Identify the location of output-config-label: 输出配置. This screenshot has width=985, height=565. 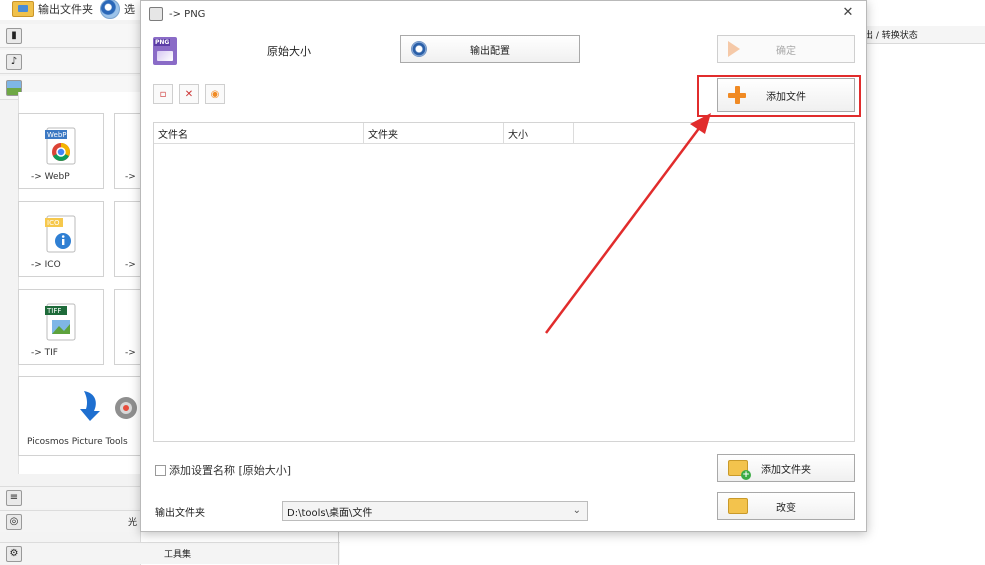
(490, 51).